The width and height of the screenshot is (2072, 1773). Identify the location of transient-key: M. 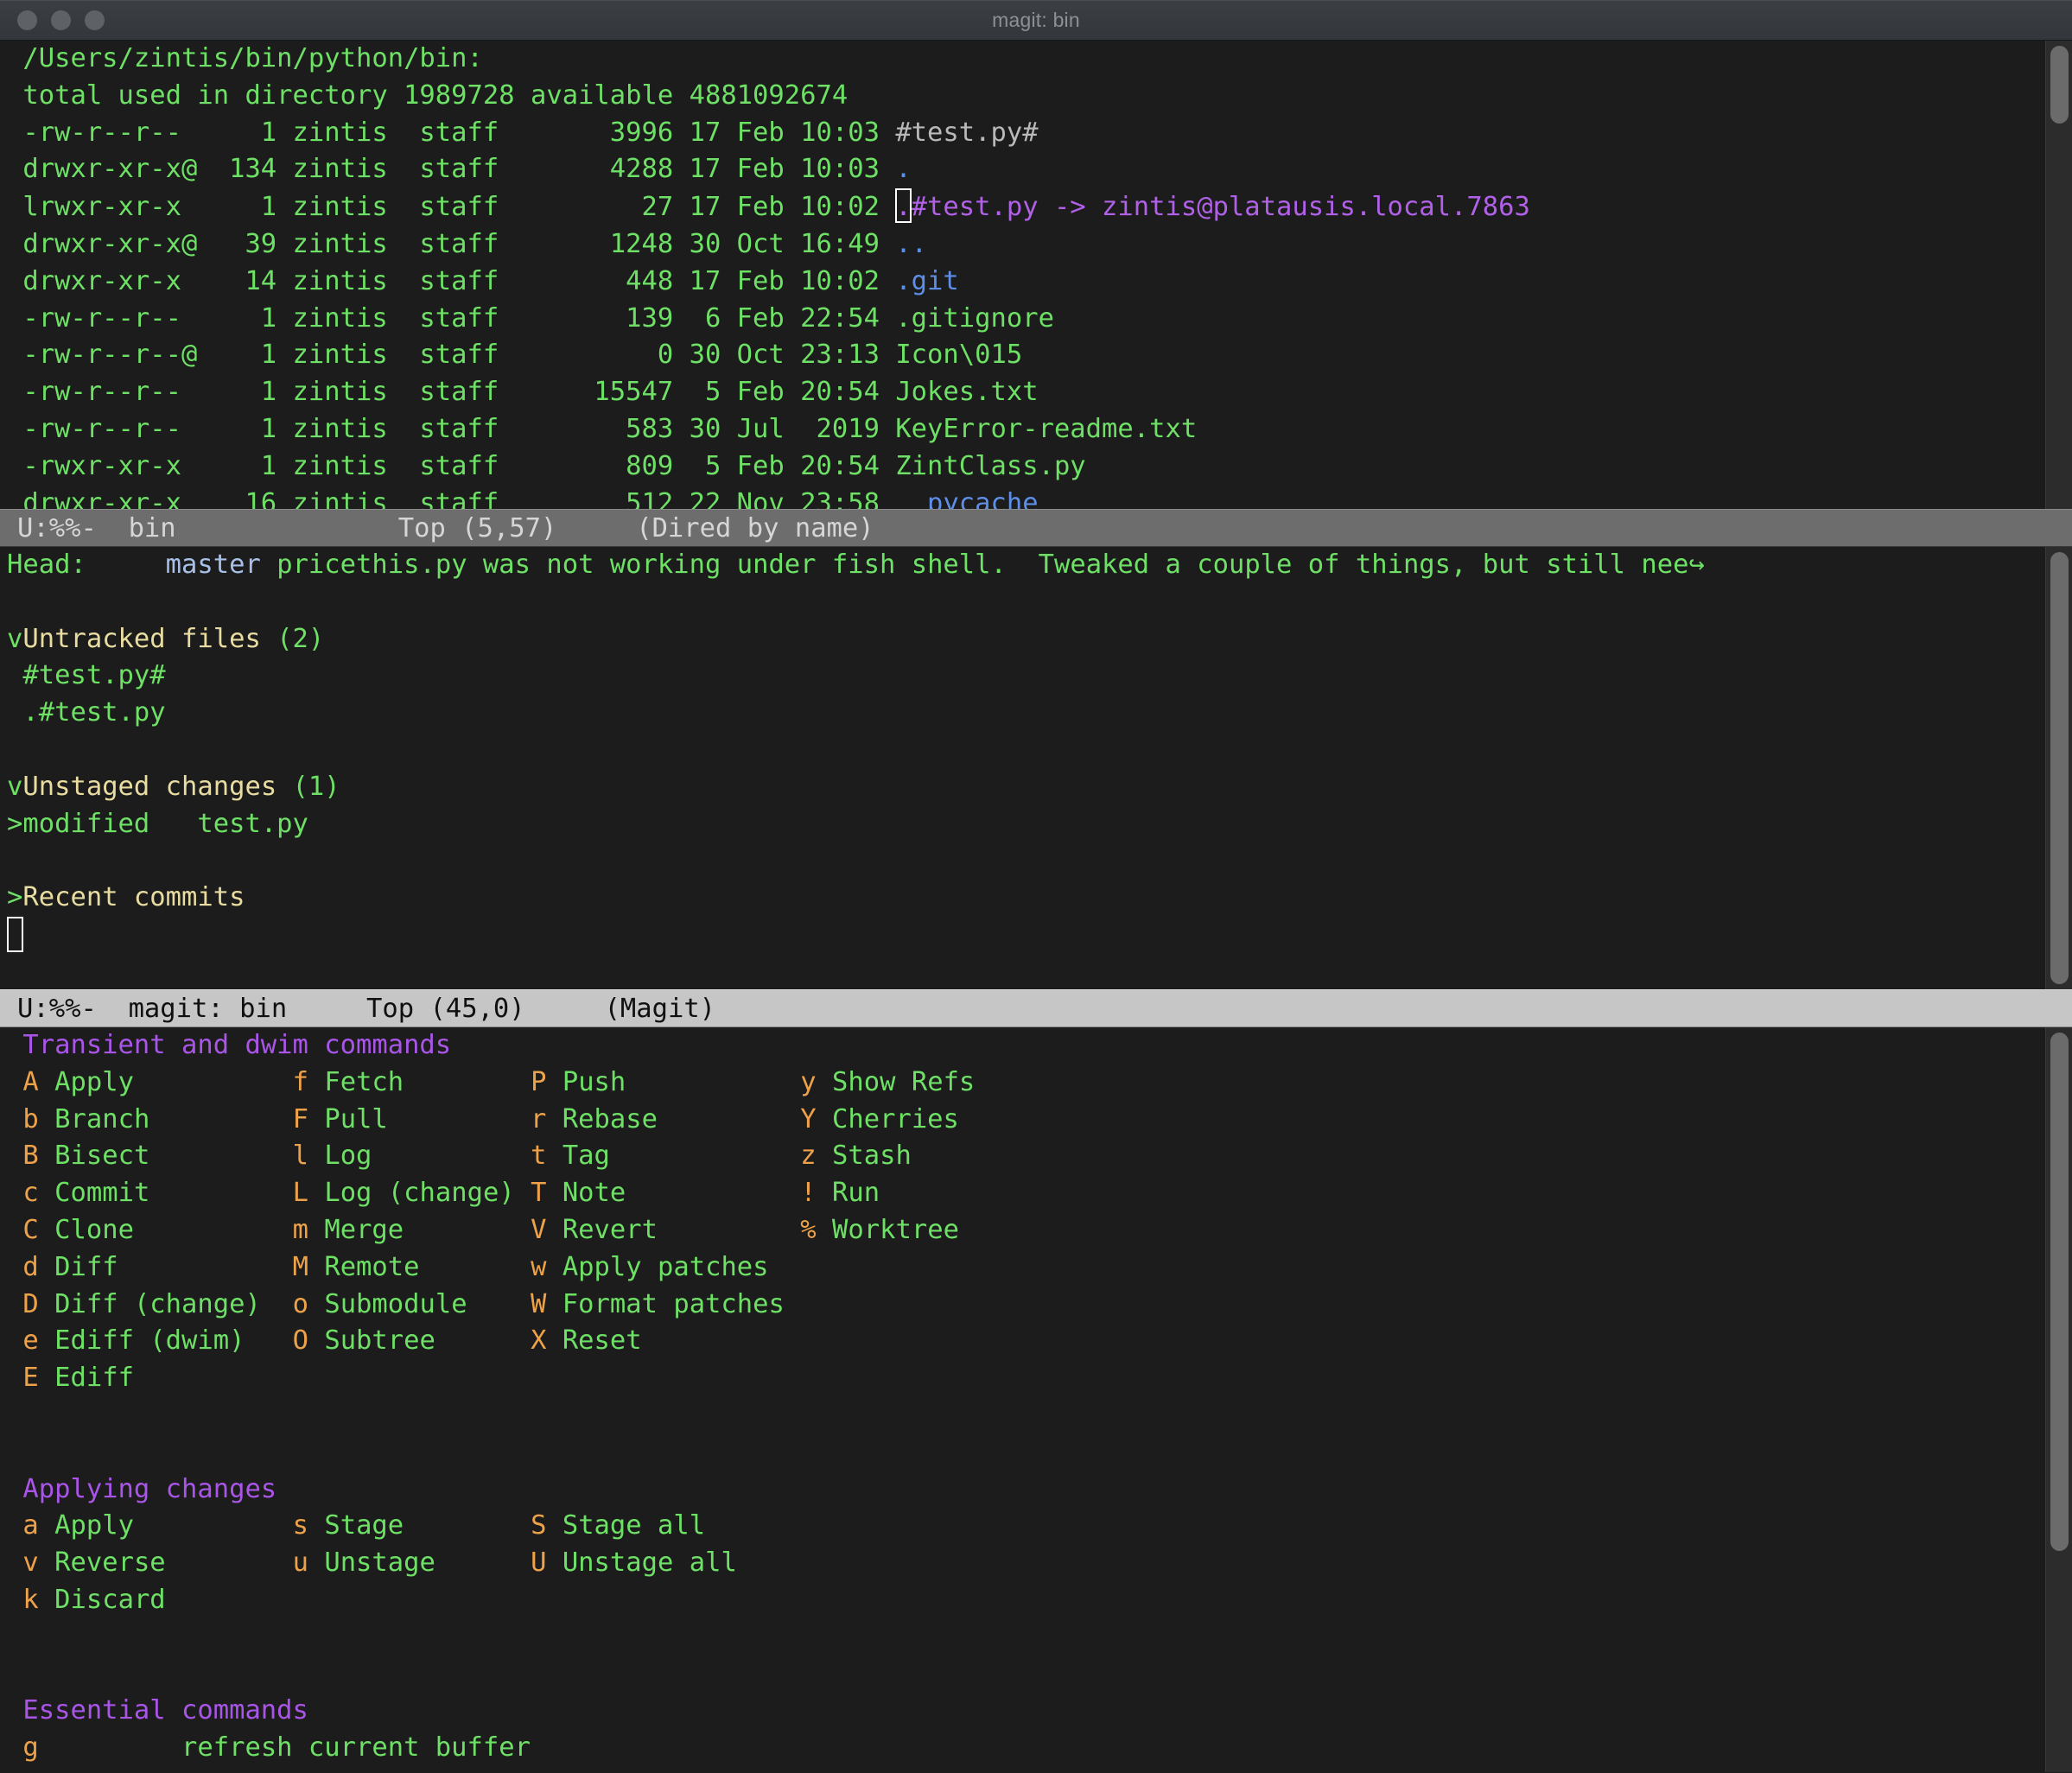
(300, 1267).